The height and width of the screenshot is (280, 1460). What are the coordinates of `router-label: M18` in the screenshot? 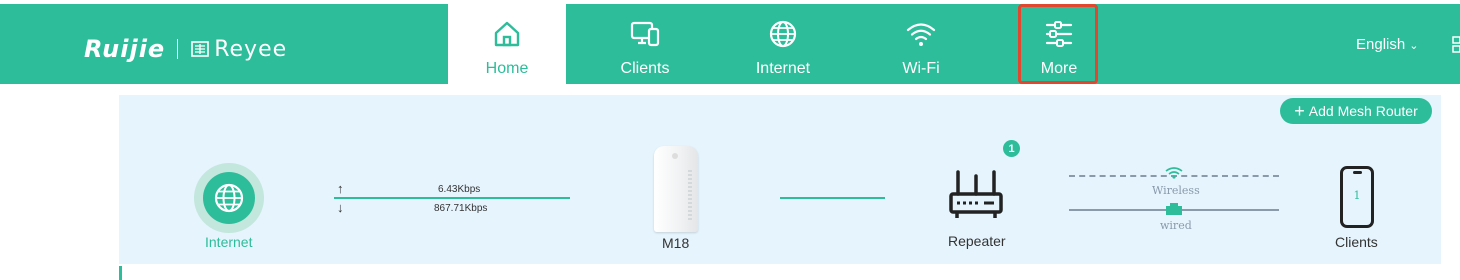 It's located at (676, 243).